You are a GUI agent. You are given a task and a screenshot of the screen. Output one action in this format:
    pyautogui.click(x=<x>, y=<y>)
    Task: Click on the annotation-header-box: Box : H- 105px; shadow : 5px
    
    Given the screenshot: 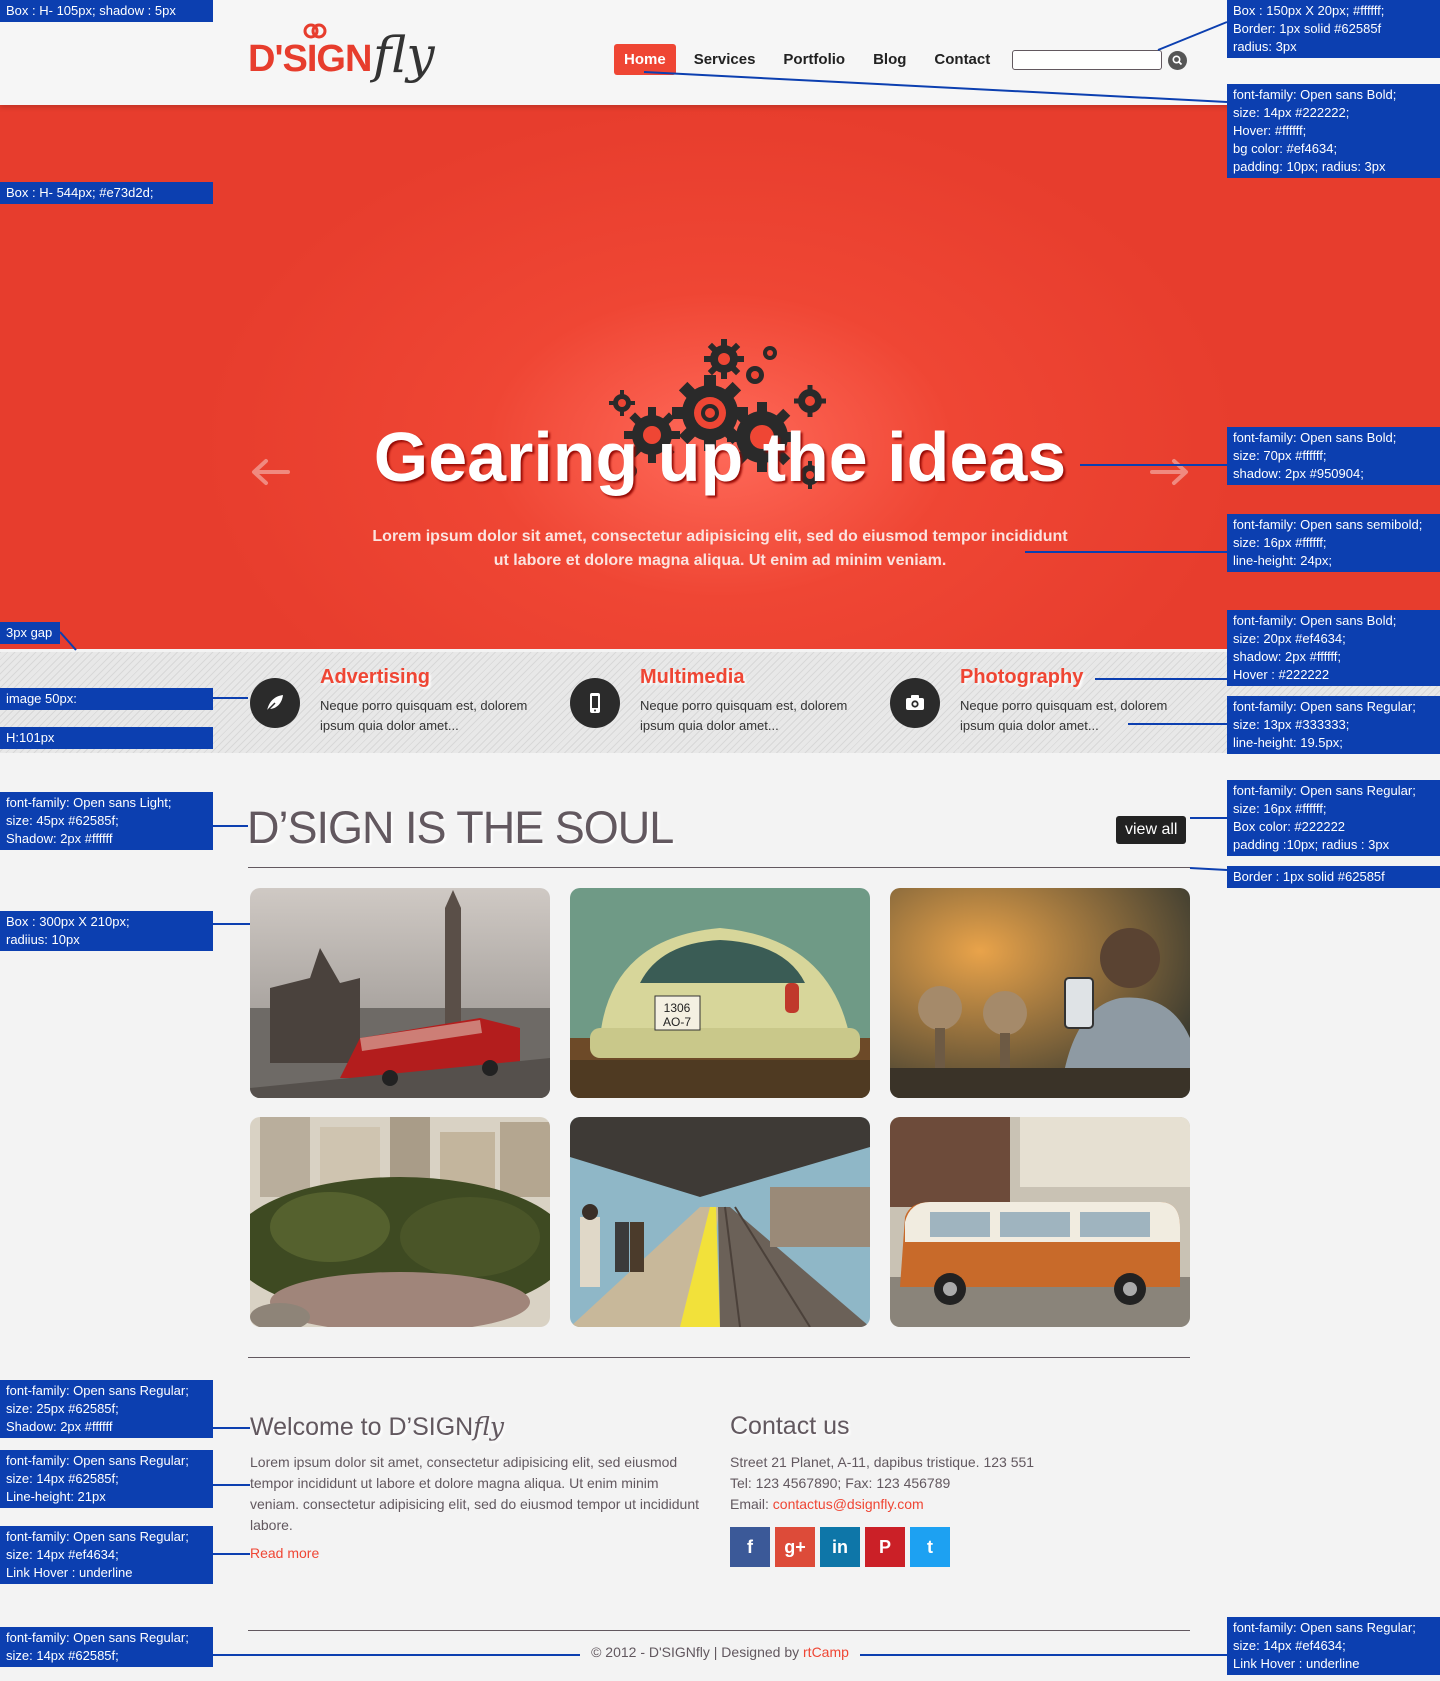 What is the action you would take?
    pyautogui.click(x=106, y=11)
    